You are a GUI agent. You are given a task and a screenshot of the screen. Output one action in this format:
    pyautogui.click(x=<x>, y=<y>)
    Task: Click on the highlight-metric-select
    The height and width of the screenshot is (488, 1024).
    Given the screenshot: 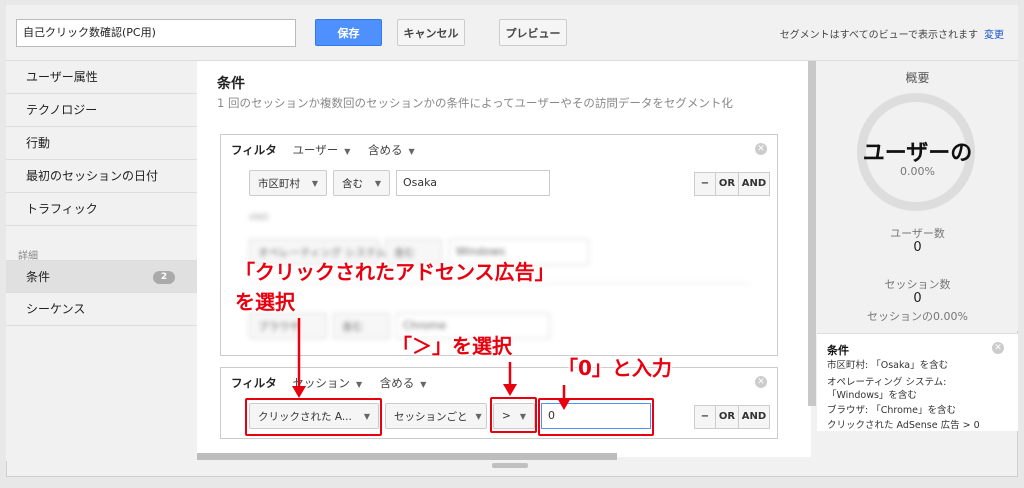 What is the action you would take?
    pyautogui.click(x=313, y=417)
    